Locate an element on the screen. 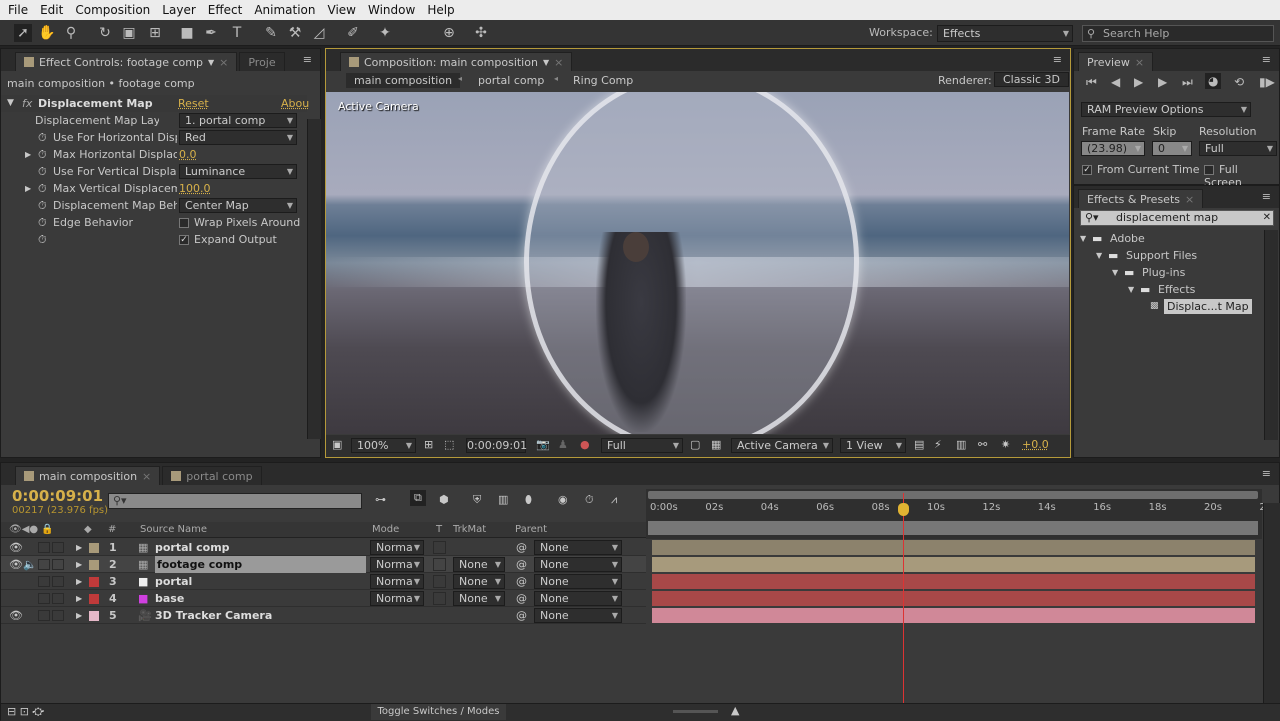  timeline-icon: ▥ is located at coordinates (961, 444).